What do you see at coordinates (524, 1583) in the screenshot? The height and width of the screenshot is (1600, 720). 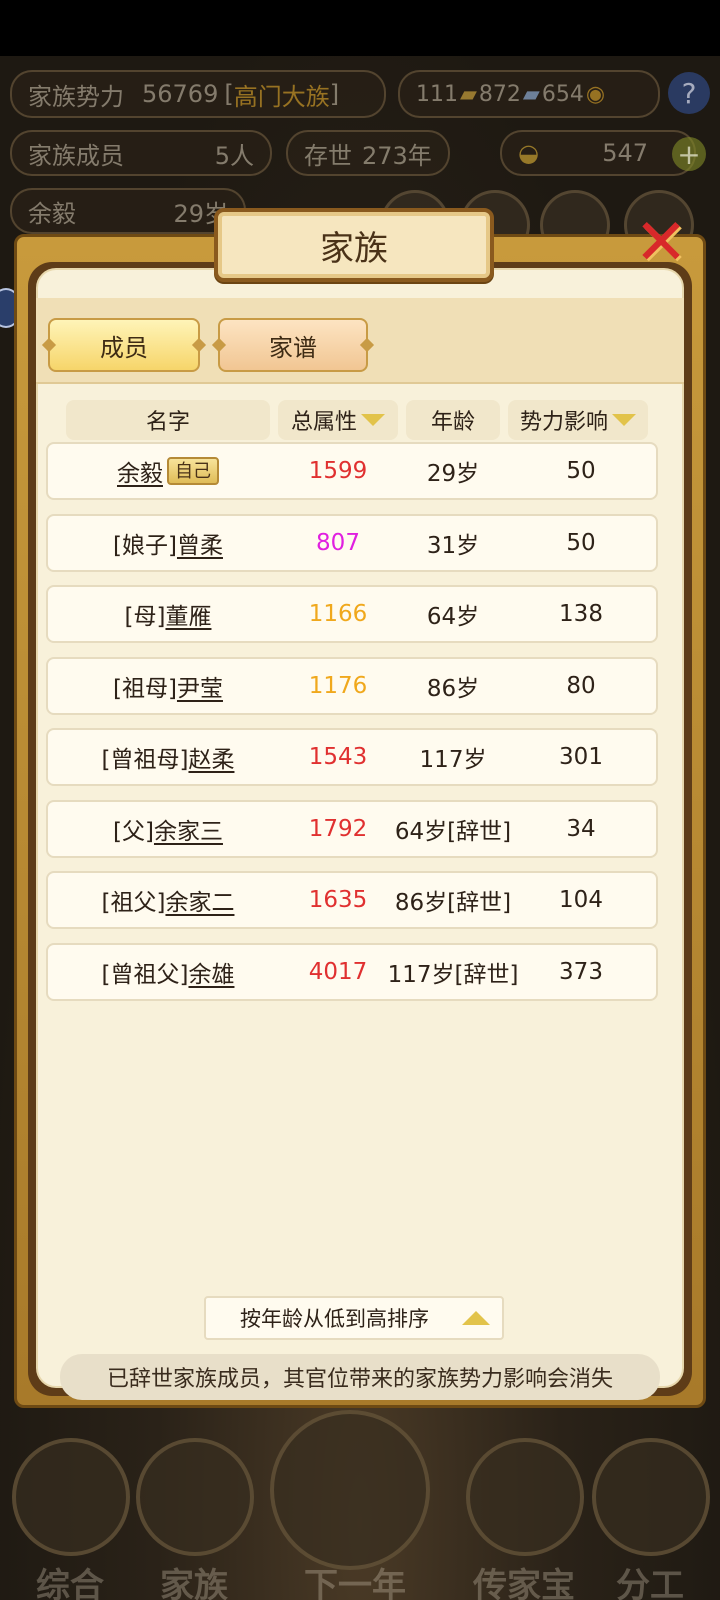 I see `nav-heirloom-label: 传家宝` at bounding box center [524, 1583].